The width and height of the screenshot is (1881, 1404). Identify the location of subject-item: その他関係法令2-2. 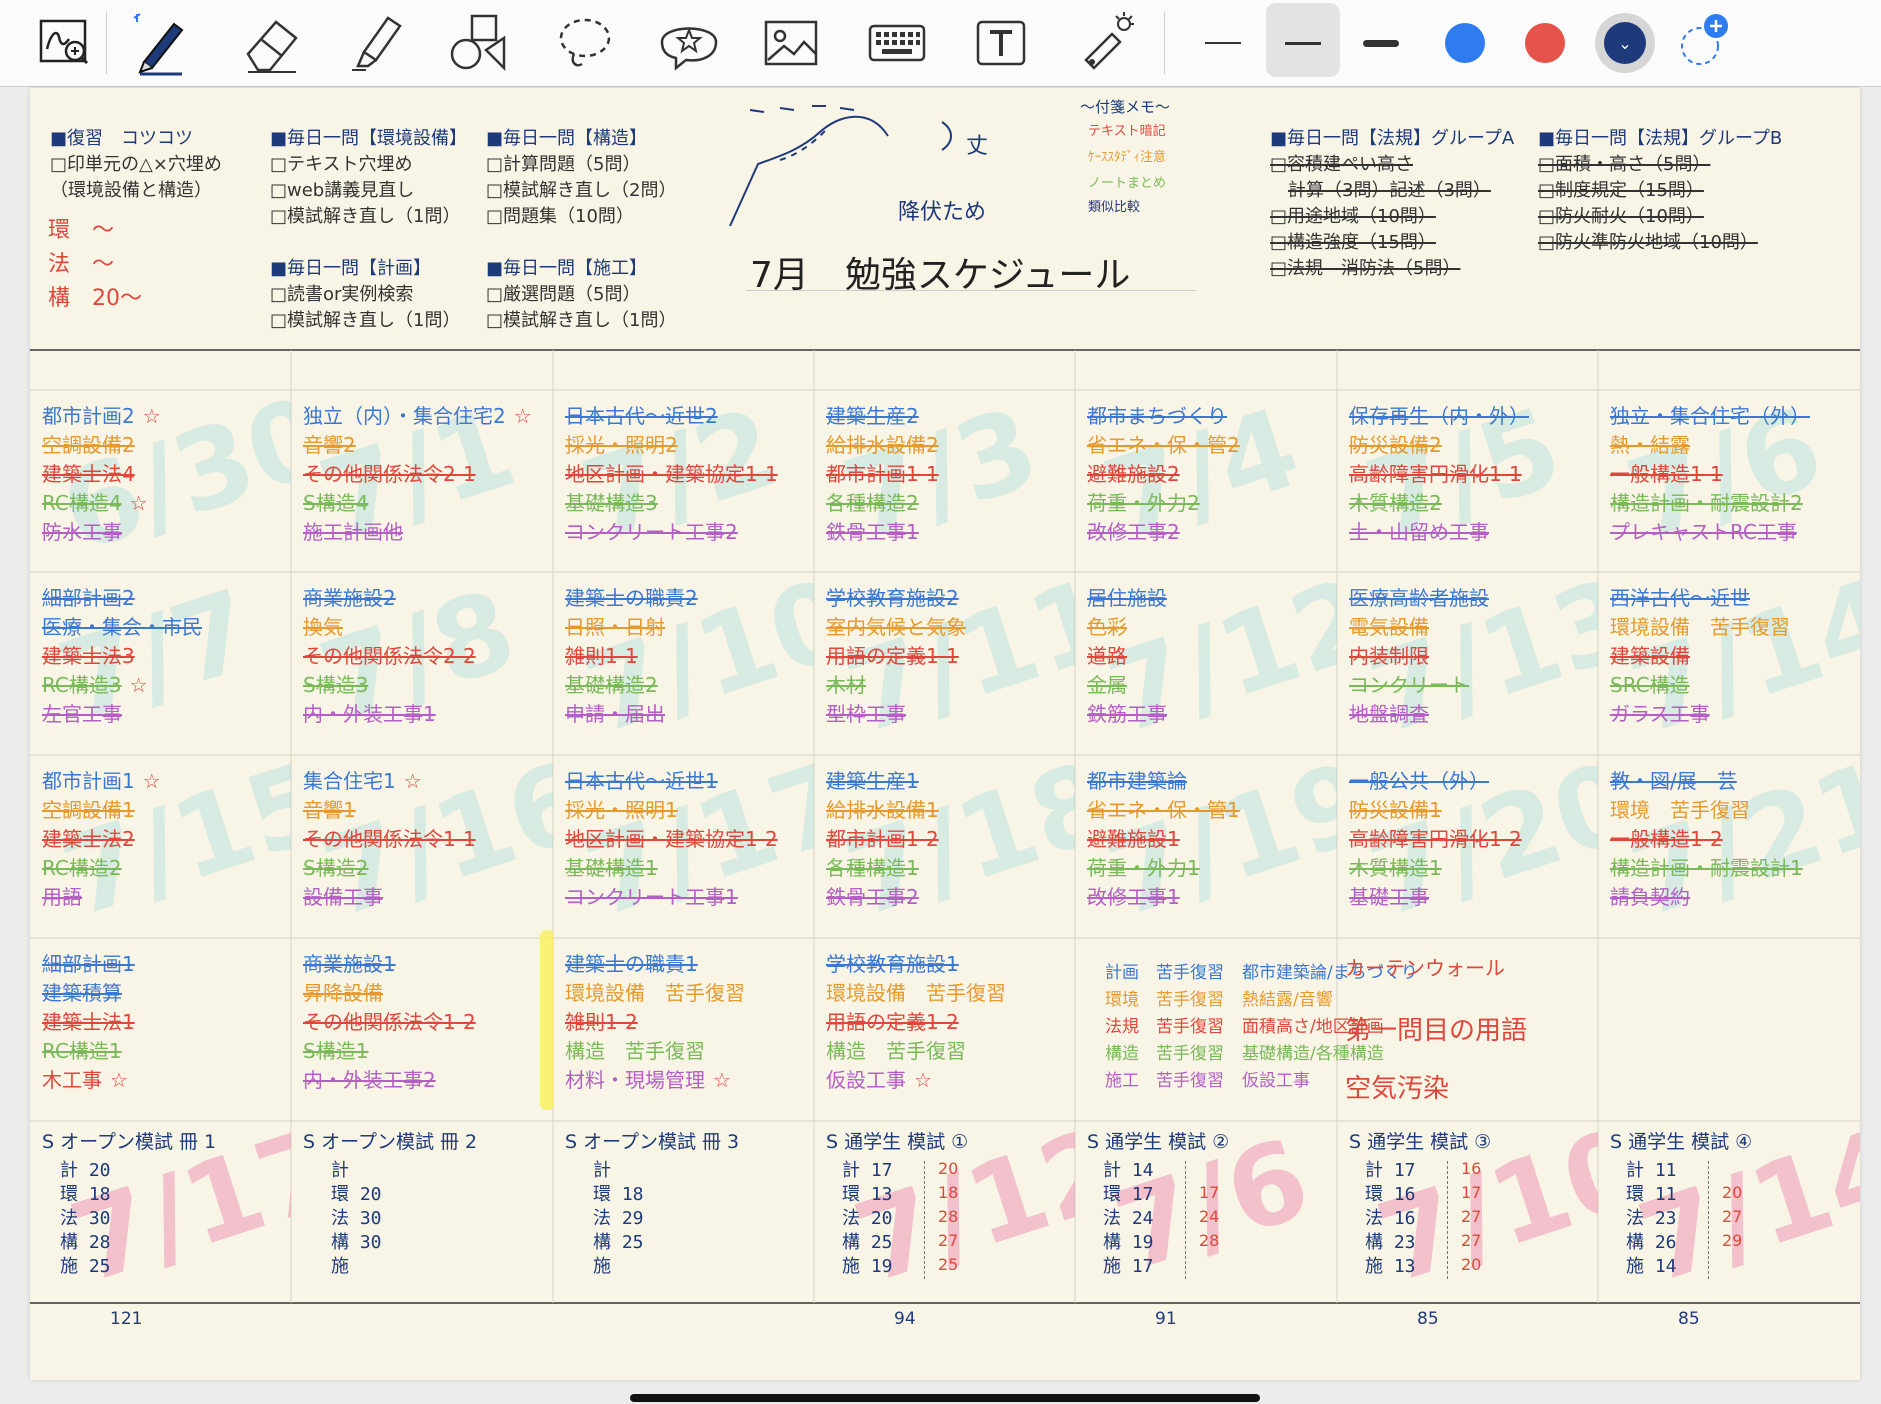
(389, 656).